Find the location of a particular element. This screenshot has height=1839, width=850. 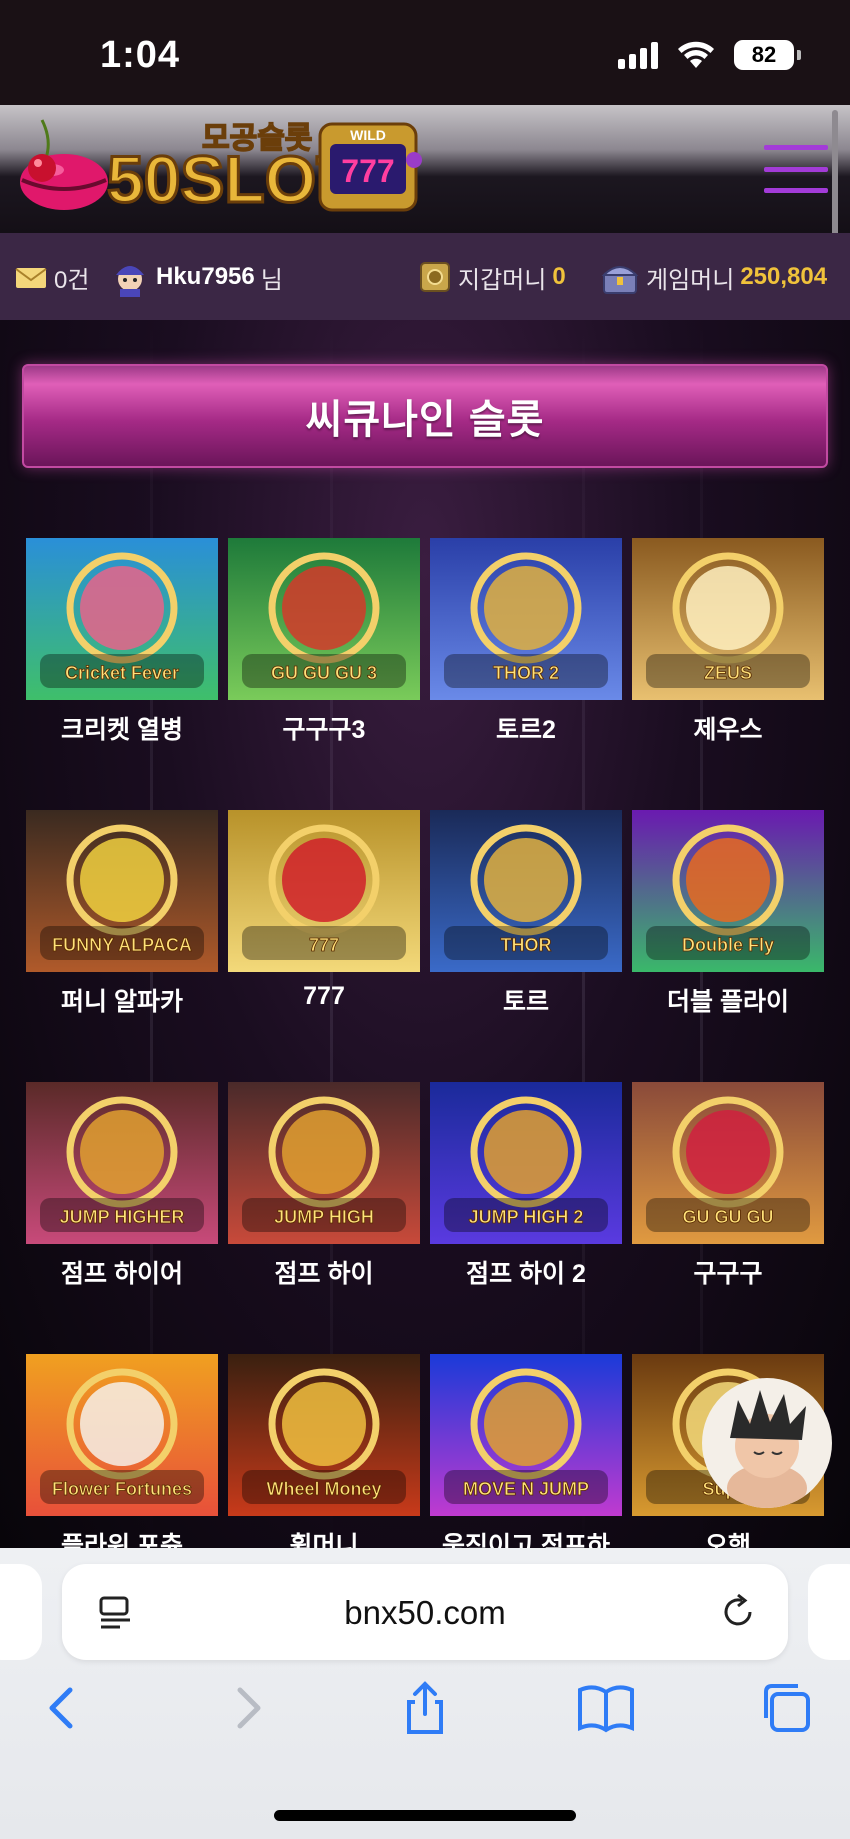

game-thumbnail: MOVE N JUMP is located at coordinates (526, 1435).